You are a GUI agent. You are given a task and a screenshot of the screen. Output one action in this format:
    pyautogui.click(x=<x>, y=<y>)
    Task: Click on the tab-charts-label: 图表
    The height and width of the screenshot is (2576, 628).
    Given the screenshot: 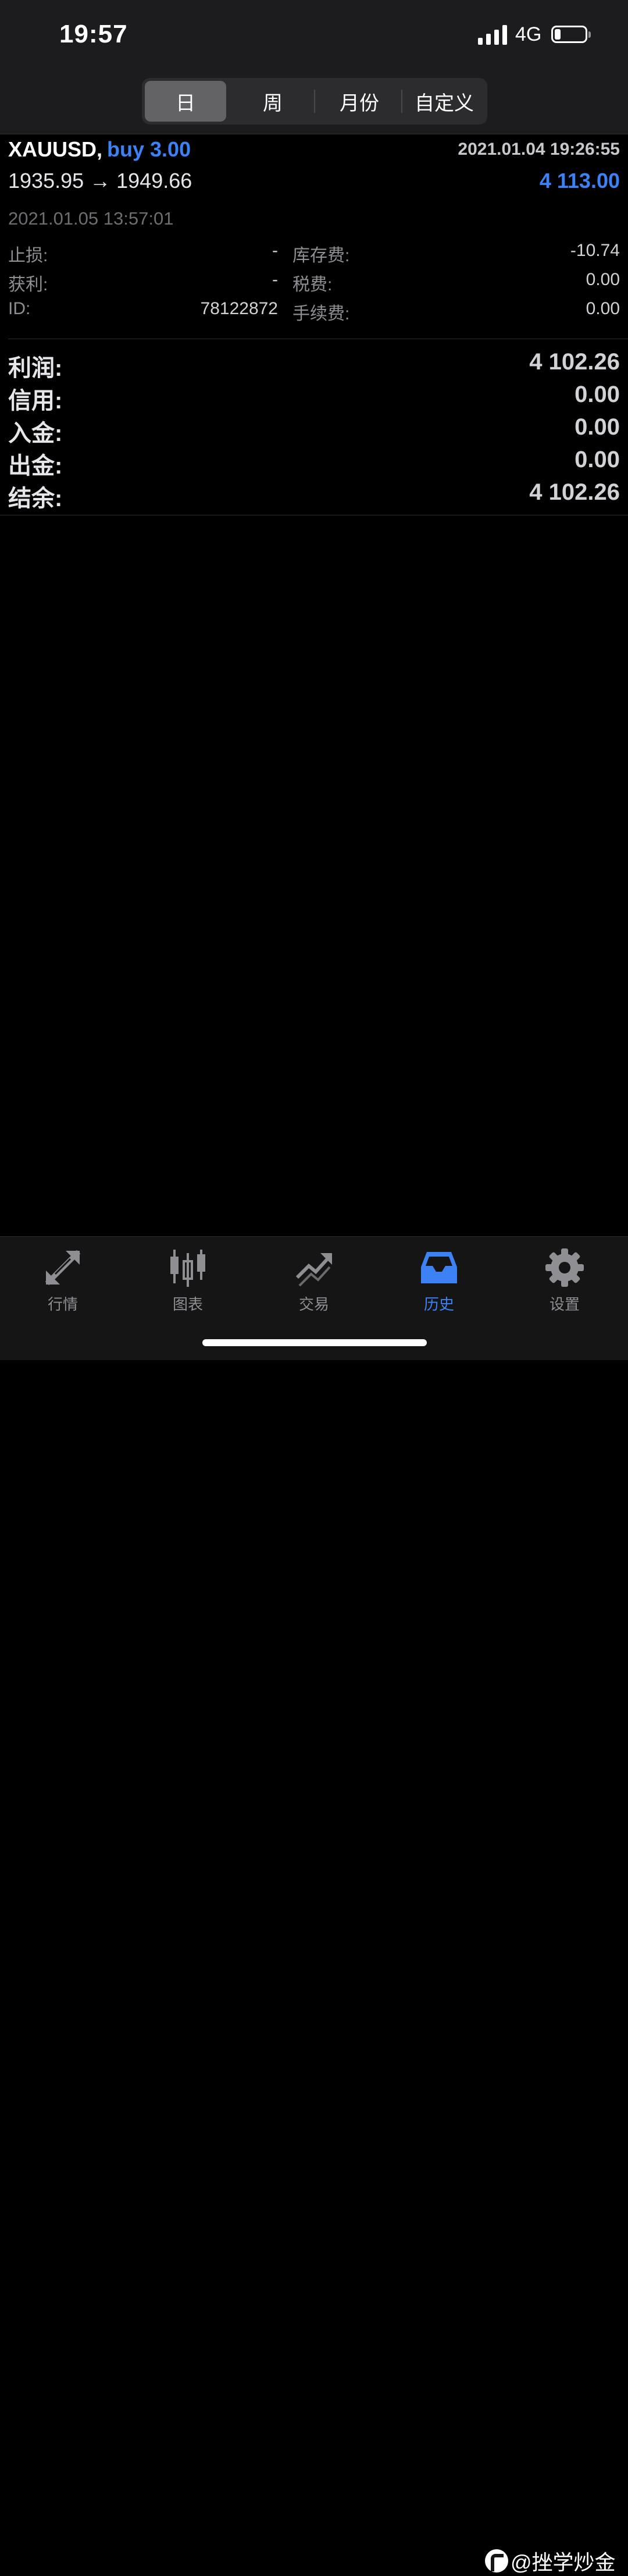 What is the action you would take?
    pyautogui.click(x=187, y=1304)
    